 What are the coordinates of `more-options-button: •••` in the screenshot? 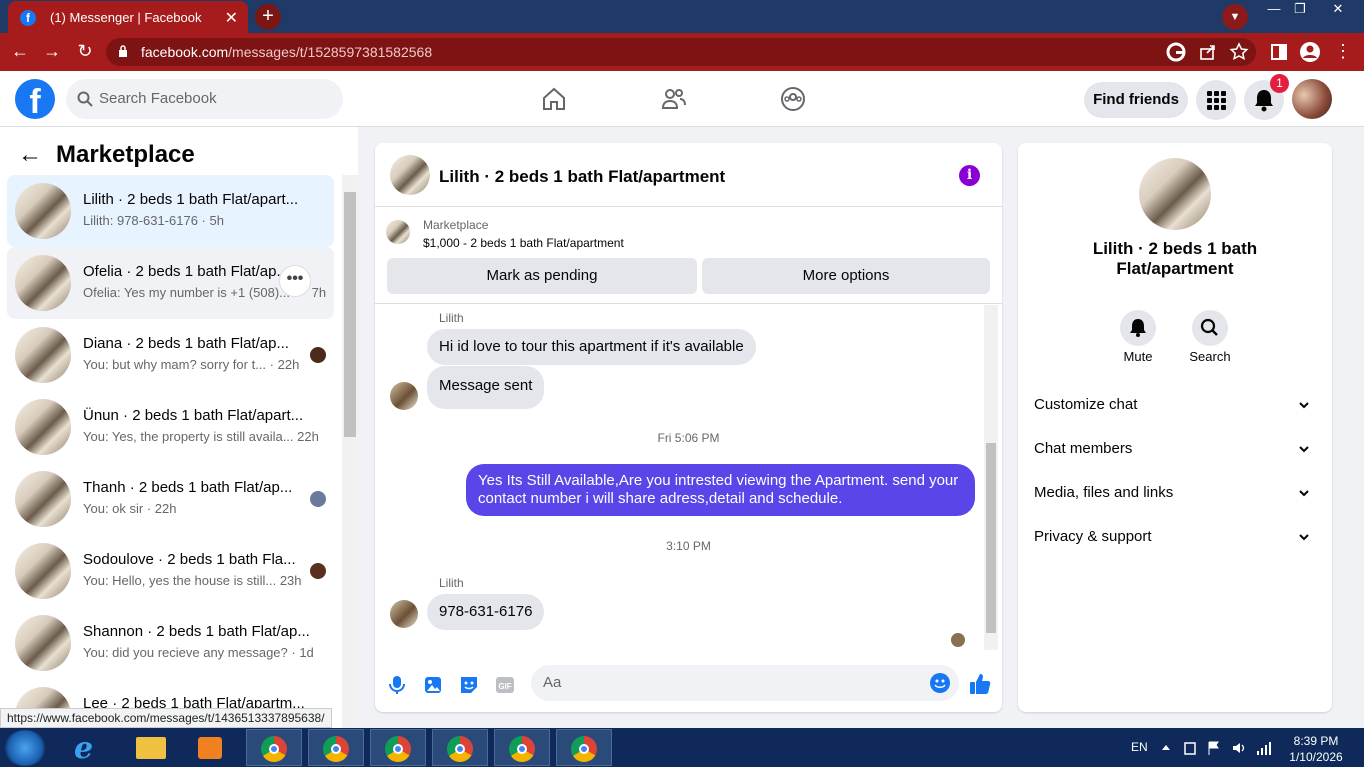 It's located at (295, 281).